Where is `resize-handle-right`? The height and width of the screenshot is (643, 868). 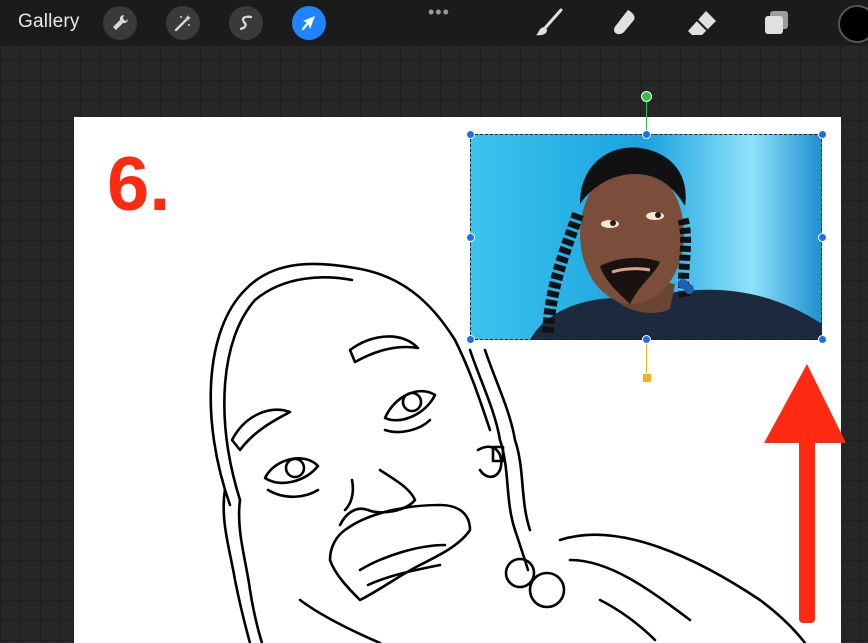
resize-handle-right is located at coordinates (822, 237).